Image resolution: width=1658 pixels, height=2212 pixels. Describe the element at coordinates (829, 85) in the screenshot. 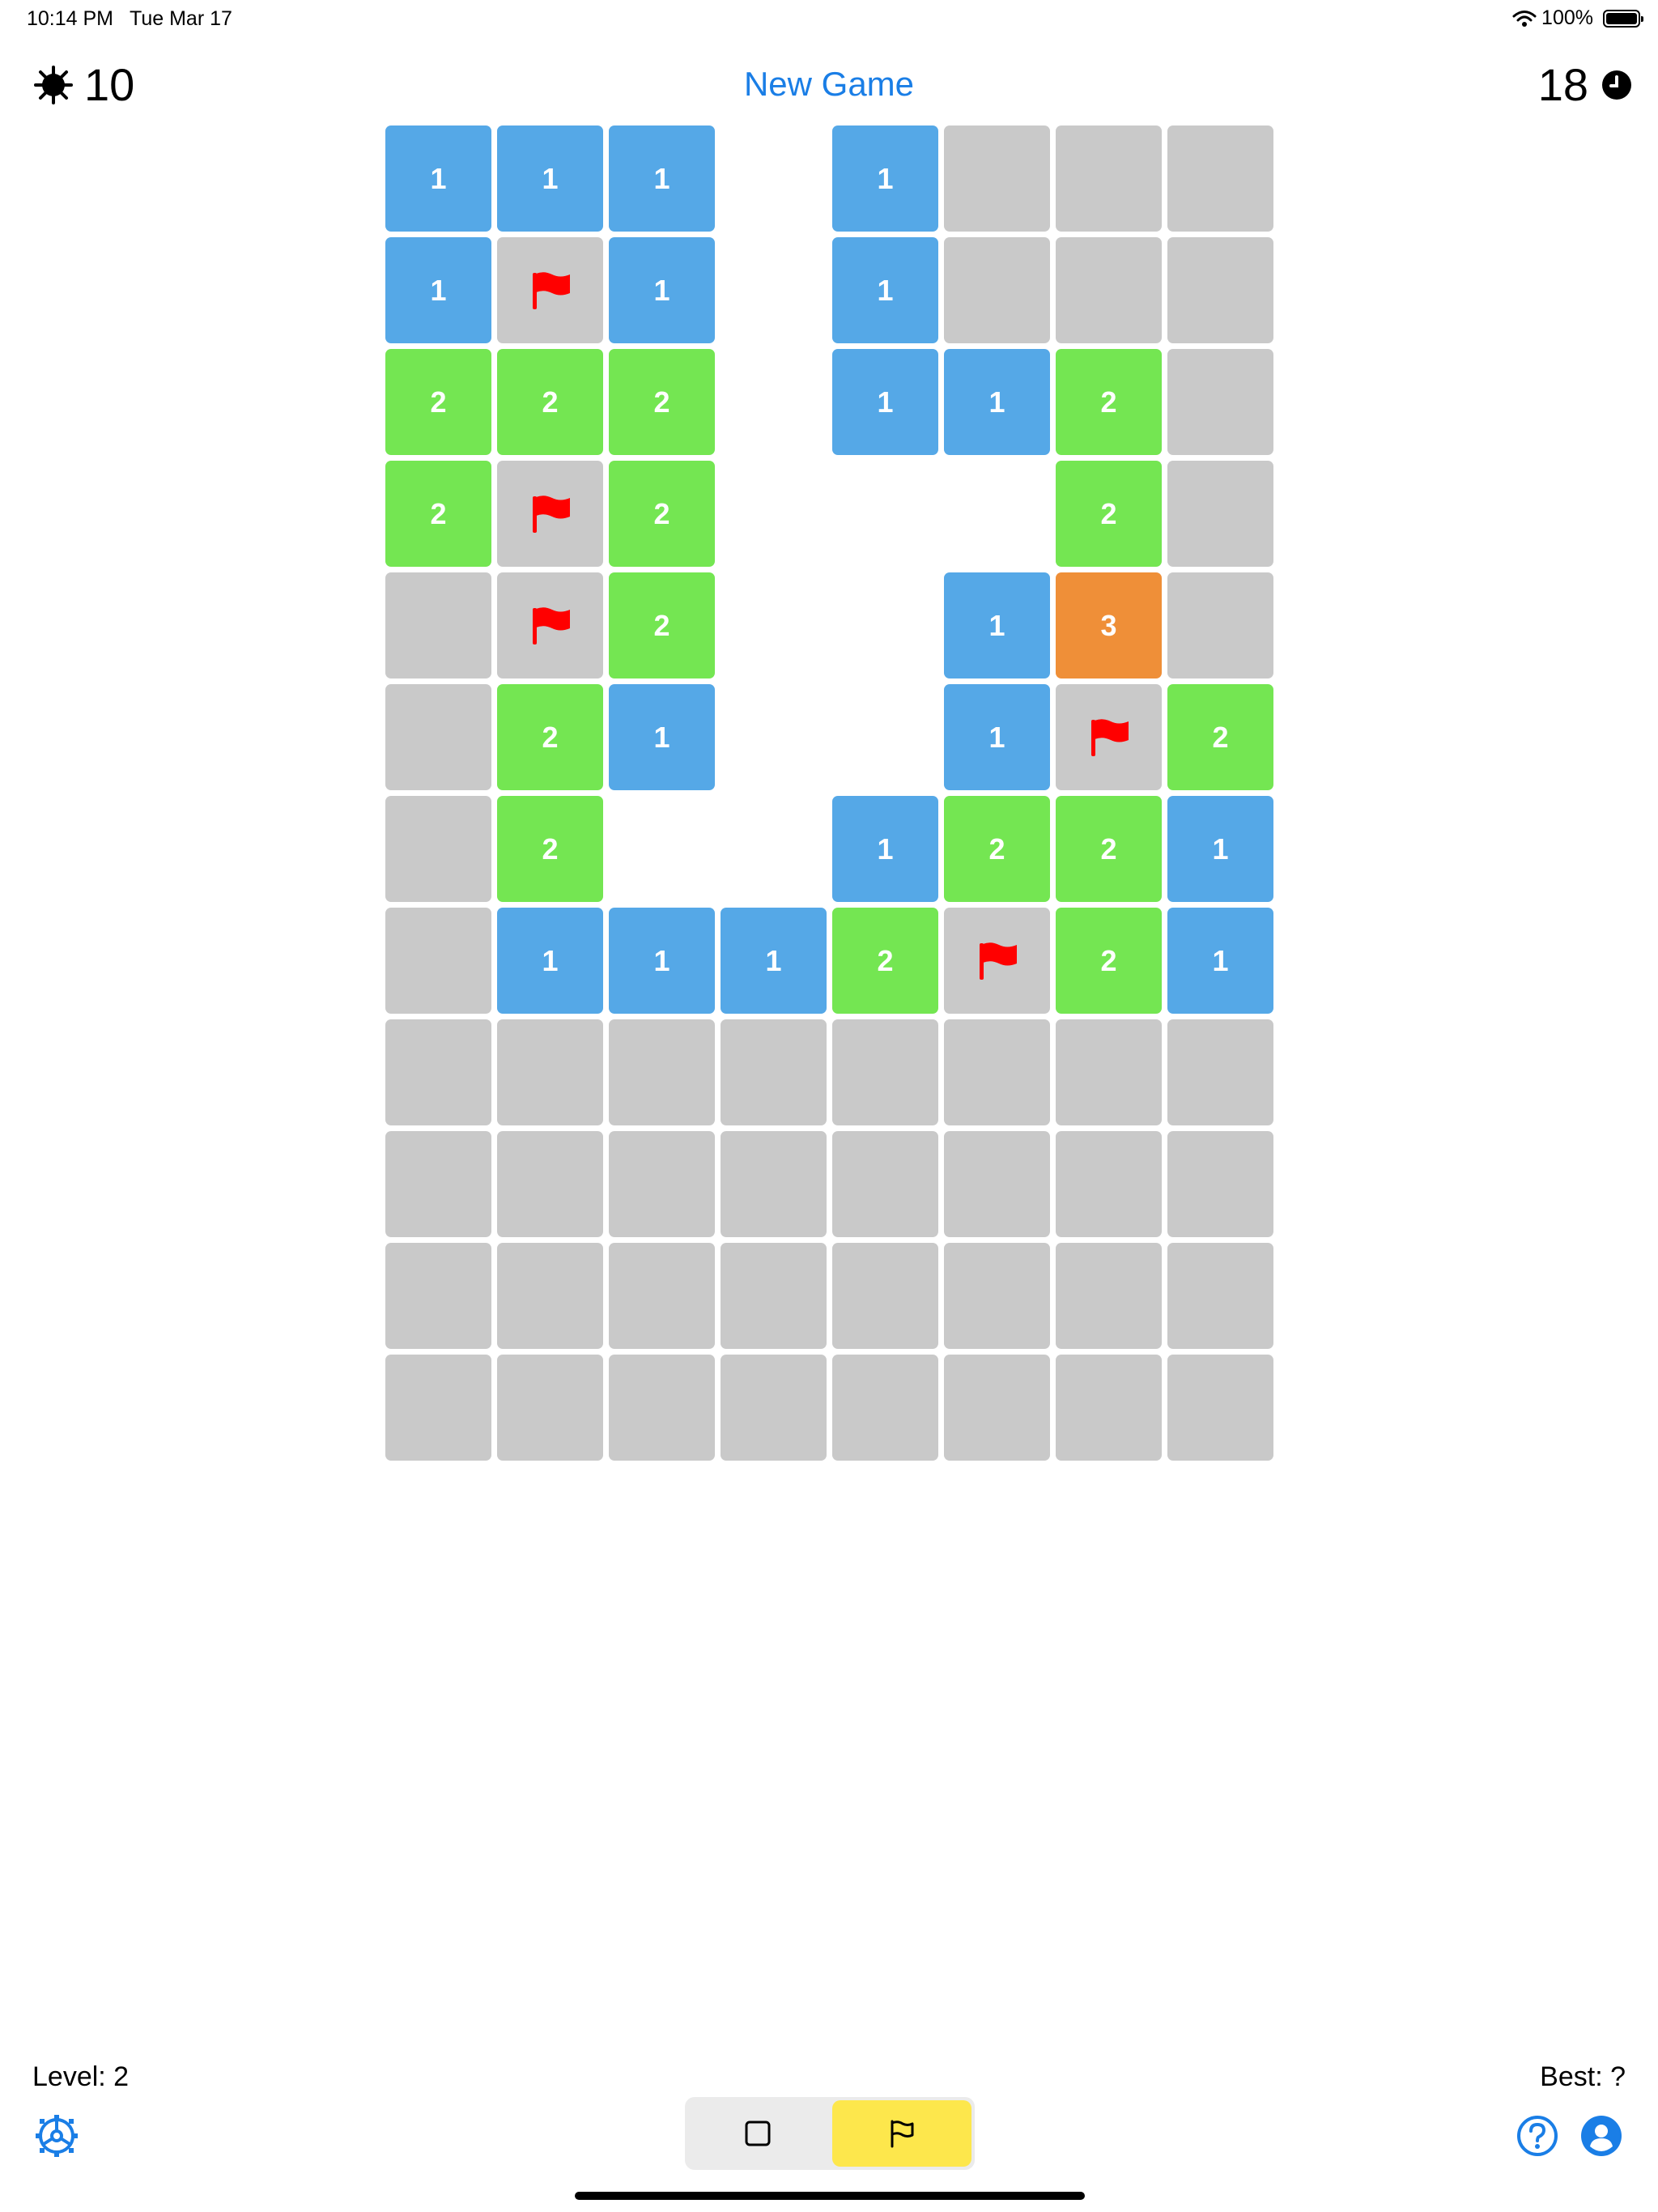

I see `new-game-button: New Game` at that location.